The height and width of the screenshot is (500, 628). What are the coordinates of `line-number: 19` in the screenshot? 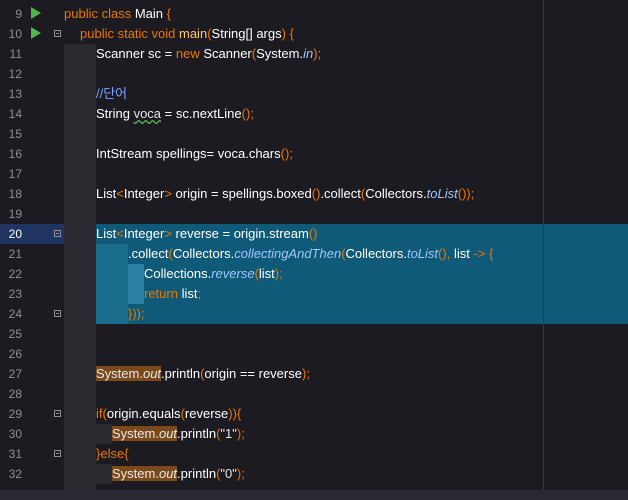 It's located at (15, 214).